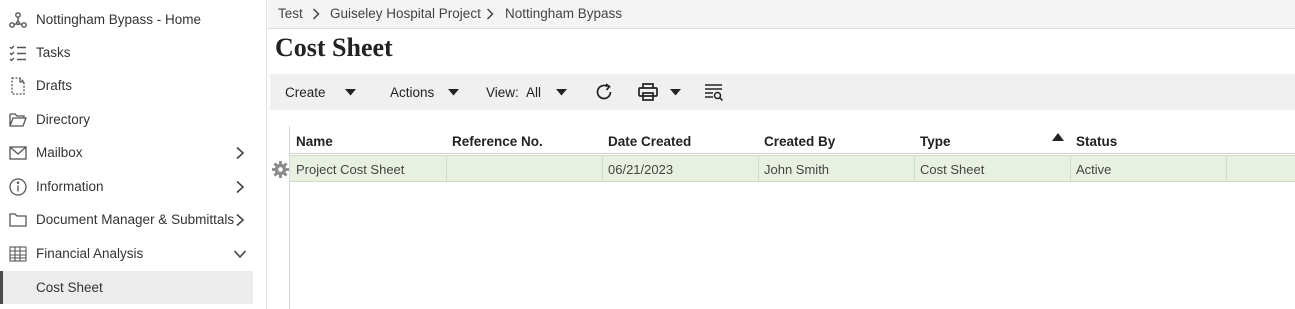  What do you see at coordinates (18, 254) in the screenshot?
I see `grid-icon` at bounding box center [18, 254].